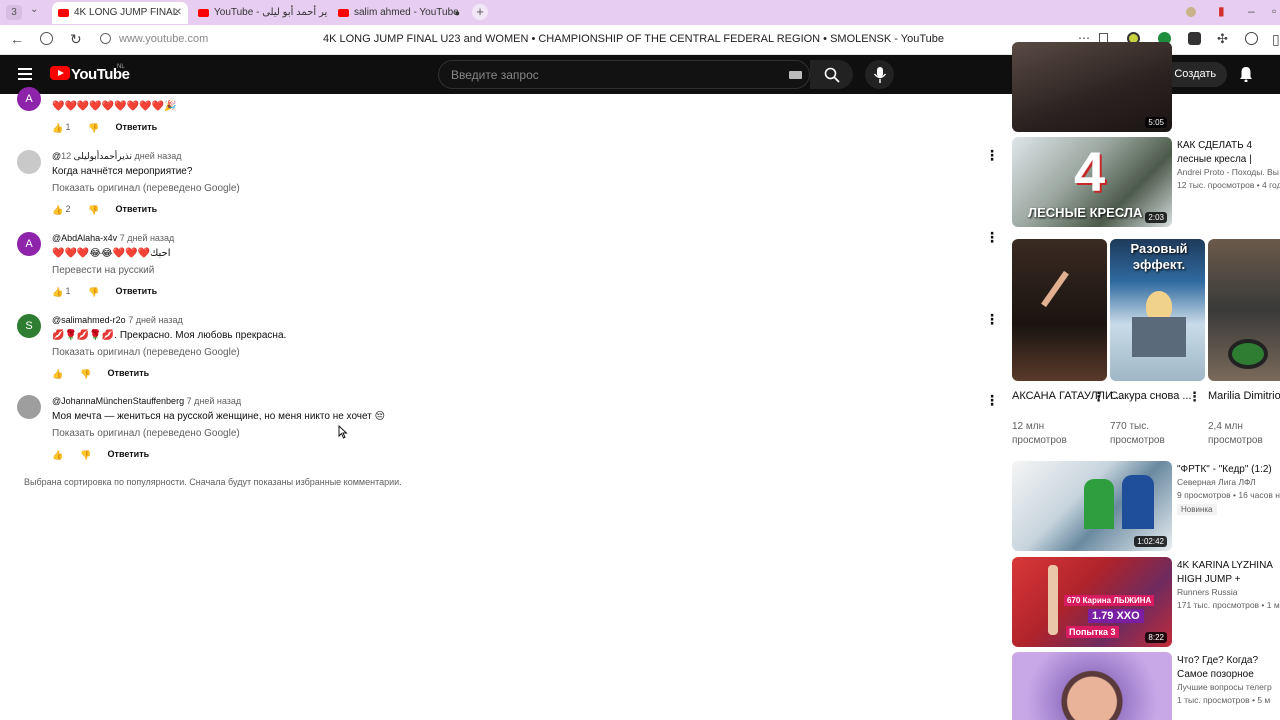  I want to click on short-item: Marilia Dimitriou ... 2,4 млн просмотров, so click(1244, 349).